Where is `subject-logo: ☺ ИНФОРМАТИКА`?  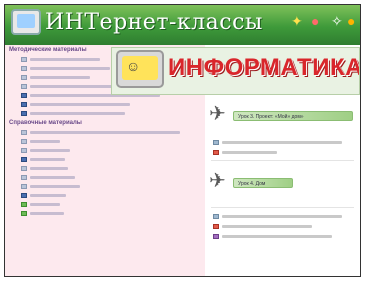
subject-logo: ☺ ИНФОРМАТИКА is located at coordinates (235, 71).